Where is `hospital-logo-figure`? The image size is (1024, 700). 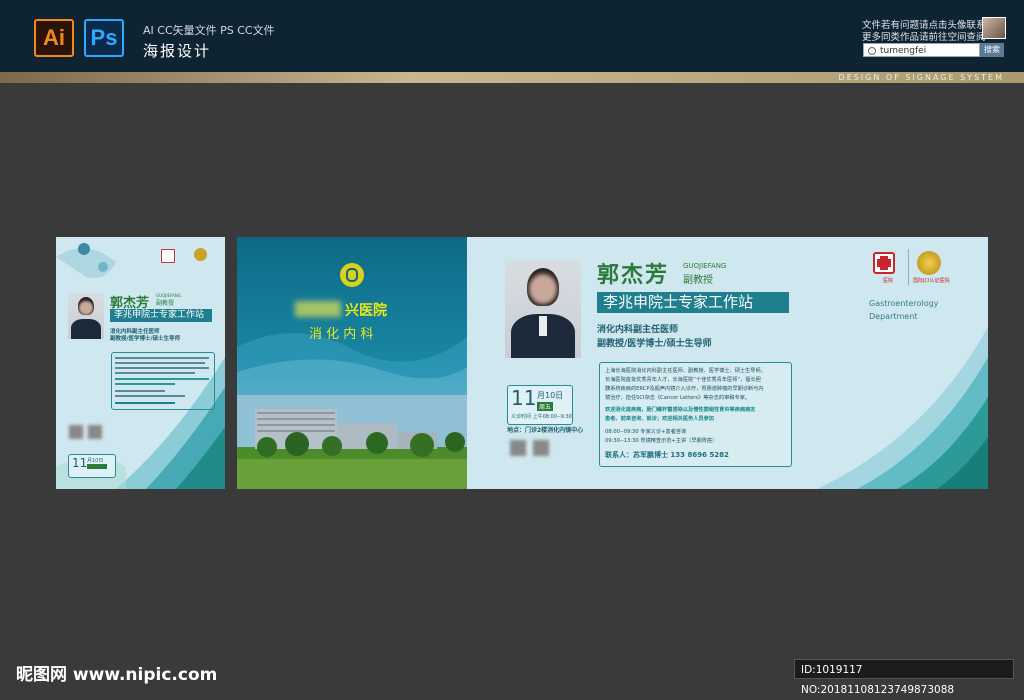 hospital-logo-figure is located at coordinates (352, 275).